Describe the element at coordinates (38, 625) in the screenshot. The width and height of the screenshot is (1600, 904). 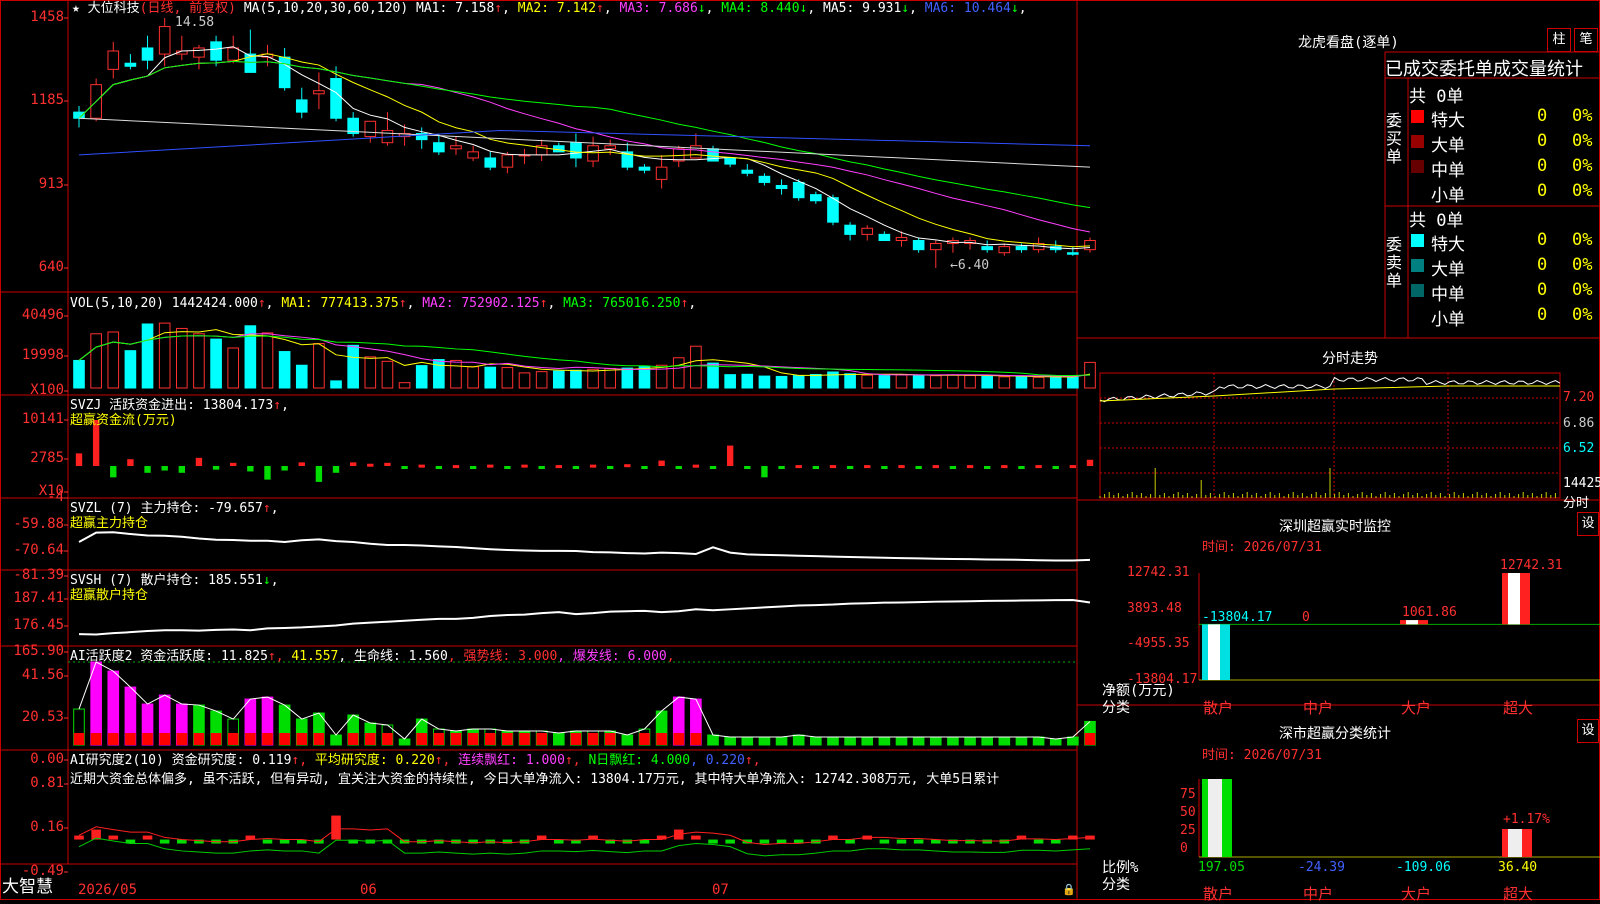
I see `svsh-axis-1: 176.45` at that location.